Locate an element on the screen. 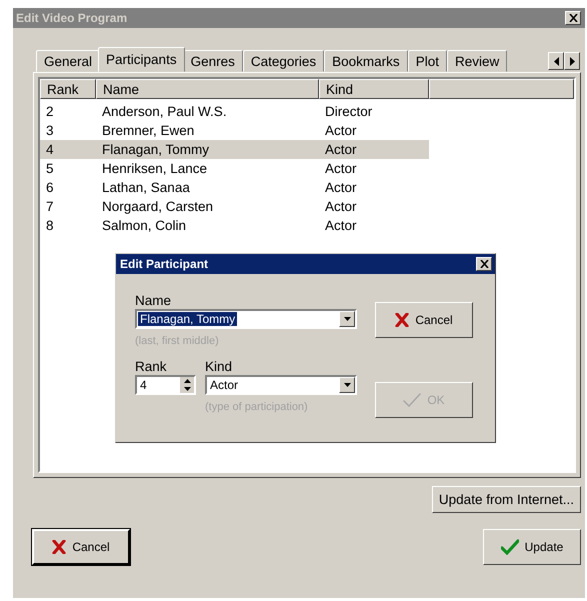 This screenshot has width=587, height=601. tab: Participants is located at coordinates (141, 59).